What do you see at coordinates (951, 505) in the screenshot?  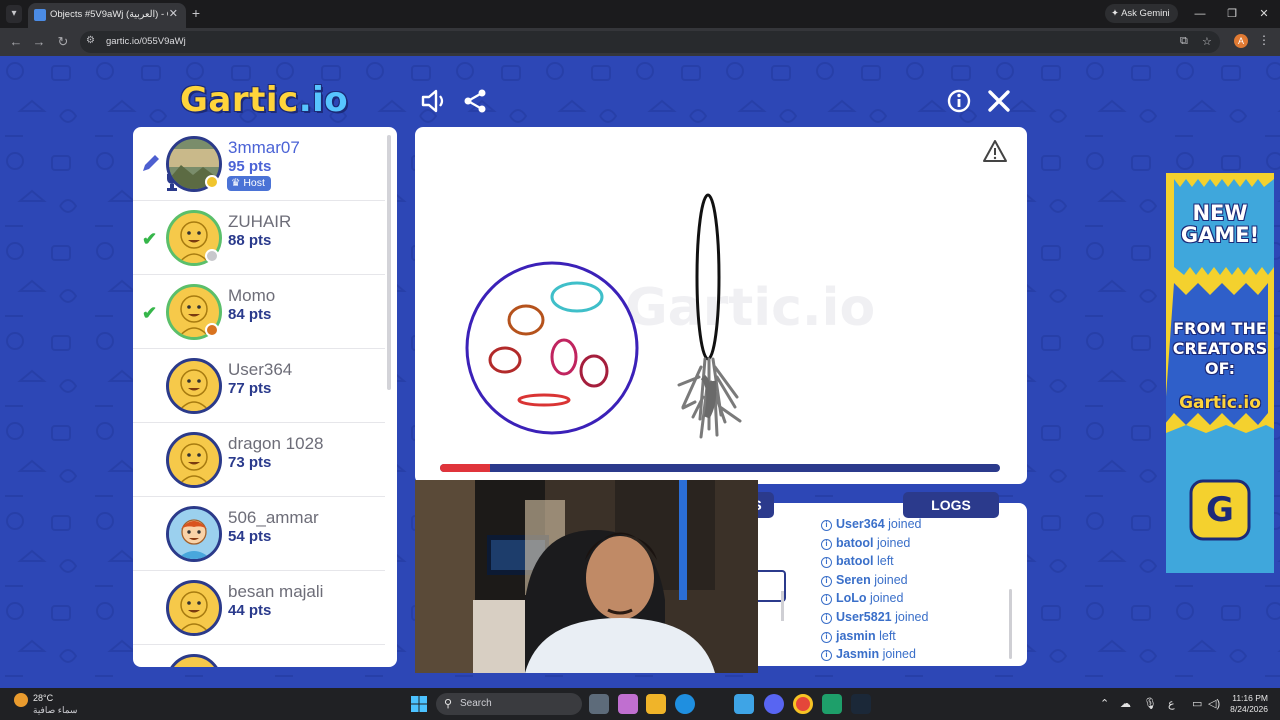 I see `tab-logs: LOGS` at bounding box center [951, 505].